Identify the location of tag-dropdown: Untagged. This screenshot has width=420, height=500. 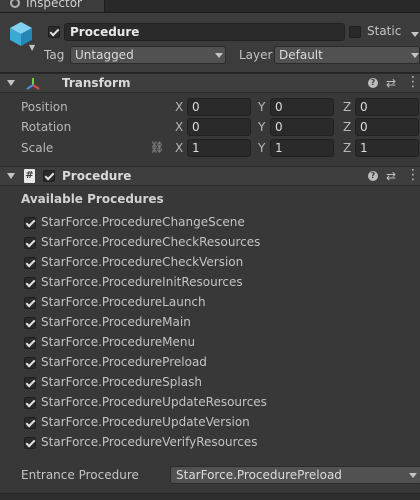
(148, 55).